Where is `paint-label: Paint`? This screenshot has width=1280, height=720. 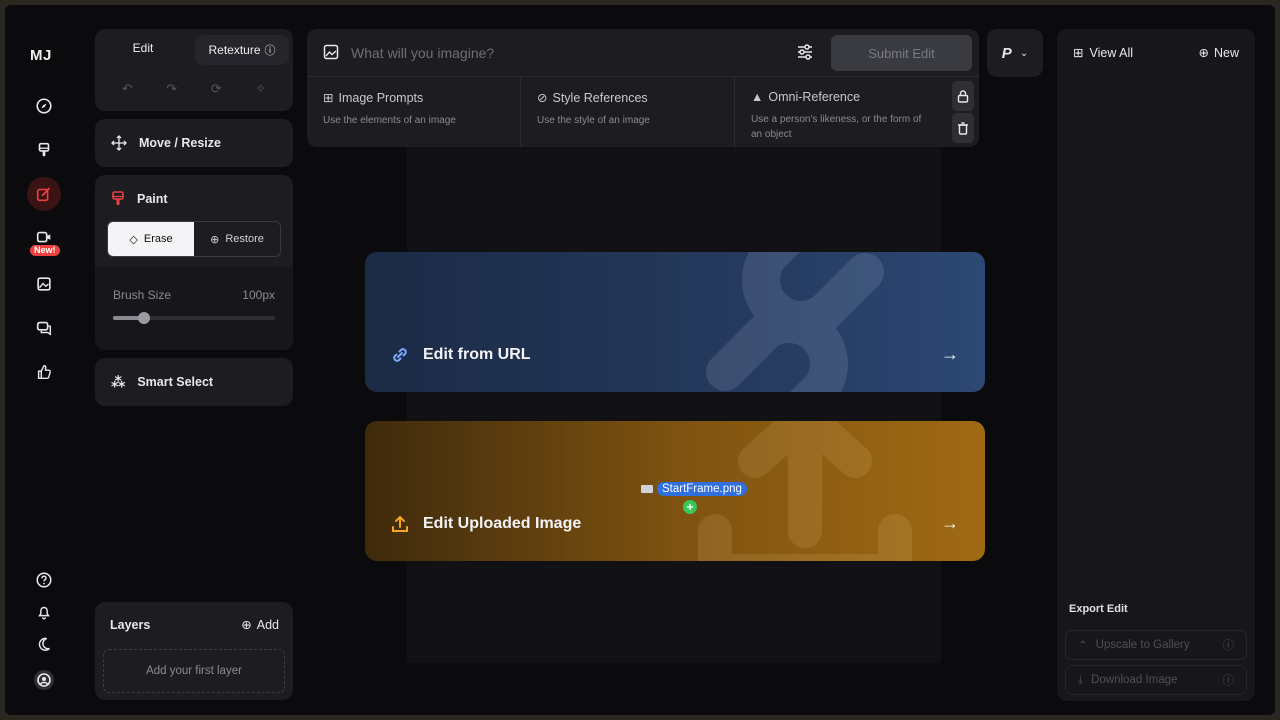 paint-label: Paint is located at coordinates (152, 199).